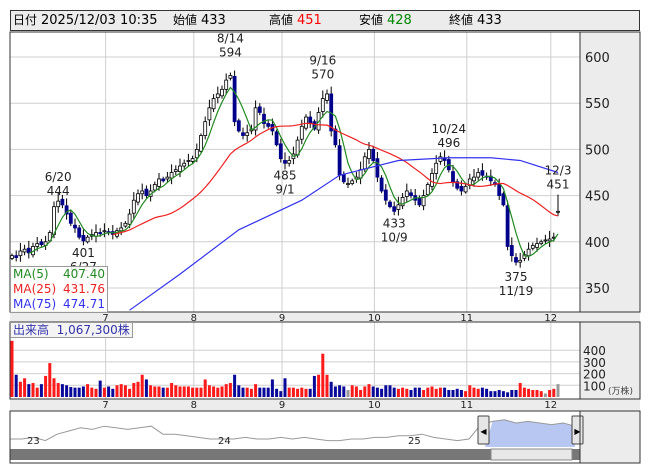 The image size is (653, 470). What do you see at coordinates (483, 431) in the screenshot?
I see `navigator-left-arrow-icon: ◀` at bounding box center [483, 431].